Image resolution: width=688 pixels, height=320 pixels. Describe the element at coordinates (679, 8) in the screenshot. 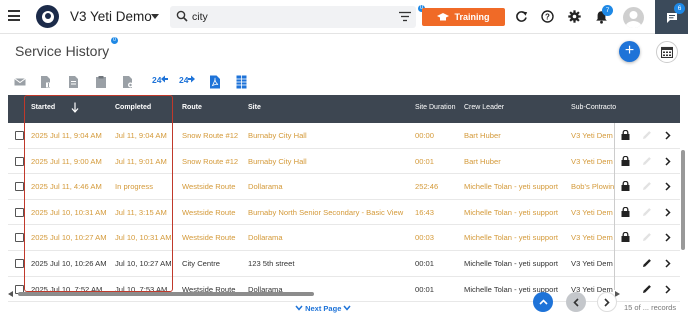

I see `messages-badge: 6` at that location.